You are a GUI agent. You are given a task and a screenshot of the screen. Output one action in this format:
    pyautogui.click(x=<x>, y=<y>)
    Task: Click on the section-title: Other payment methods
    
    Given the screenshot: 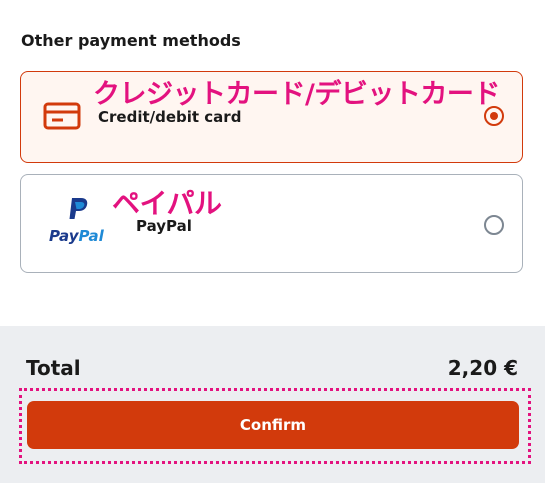 What is the action you would take?
    pyautogui.click(x=131, y=40)
    